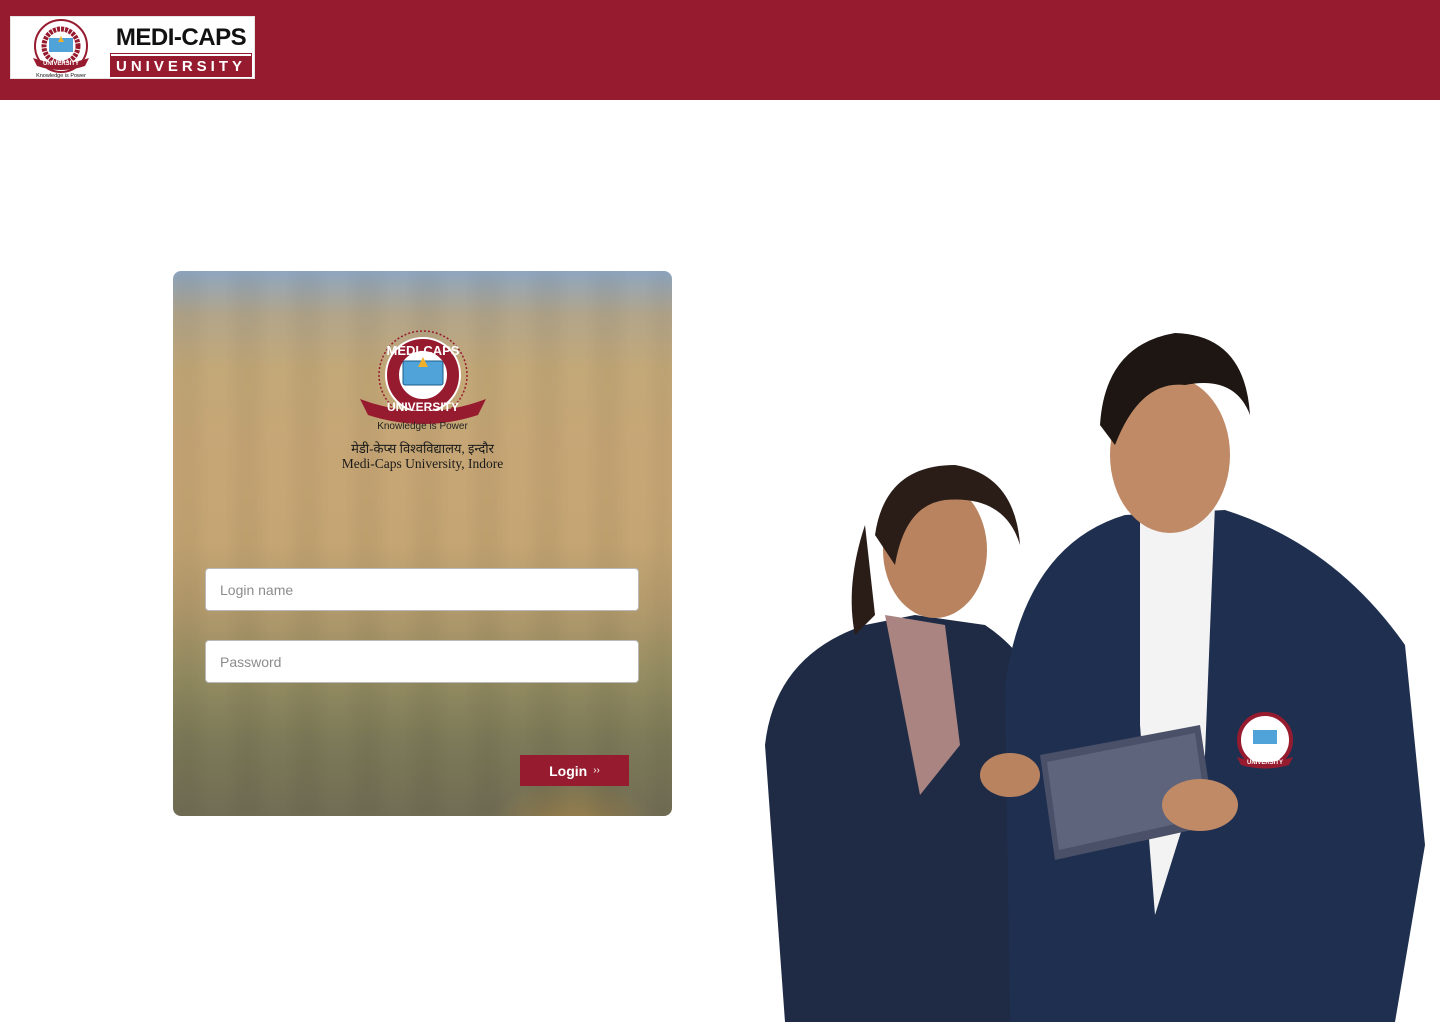  I want to click on university-emblem-icon: MEDI-CAPS UNIVERSITY, so click(423, 377).